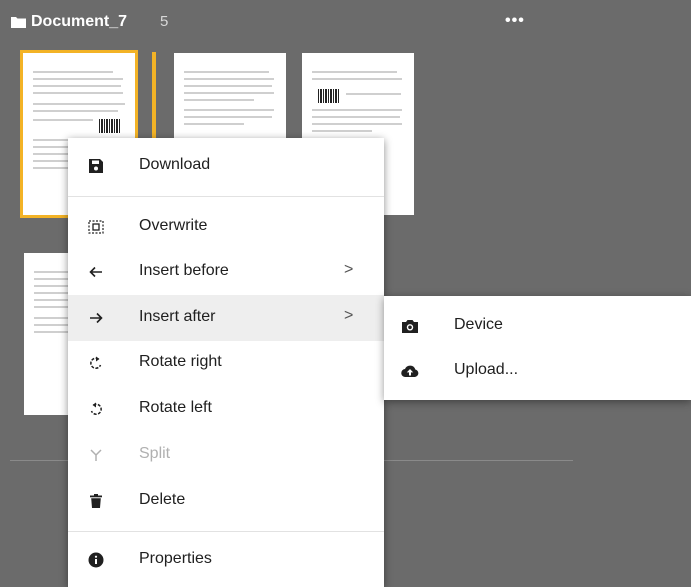 The width and height of the screenshot is (691, 587). What do you see at coordinates (96, 455) in the screenshot?
I see `split-icon` at bounding box center [96, 455].